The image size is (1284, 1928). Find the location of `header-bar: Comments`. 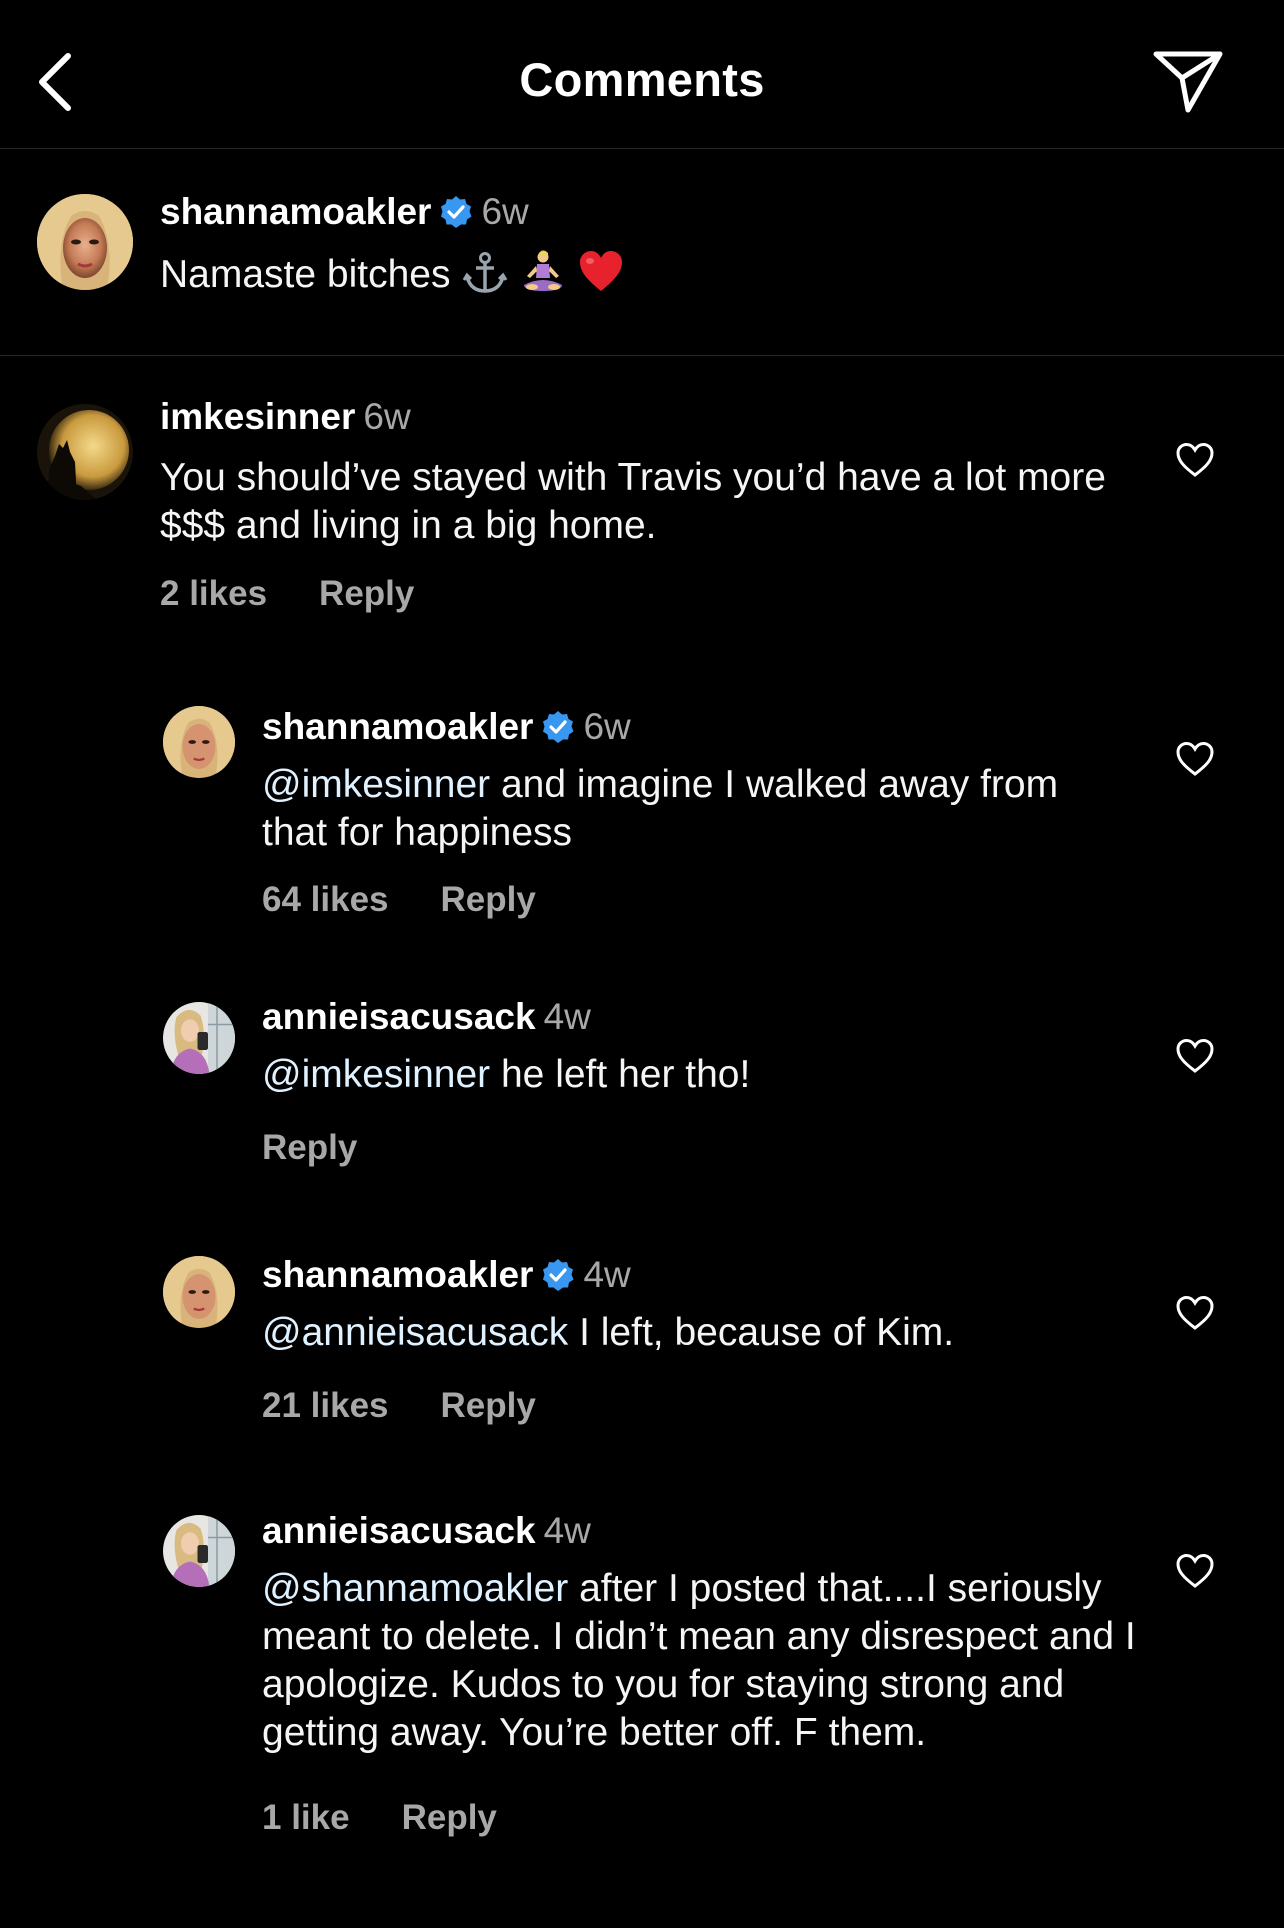

header-bar: Comments is located at coordinates (642, 74).